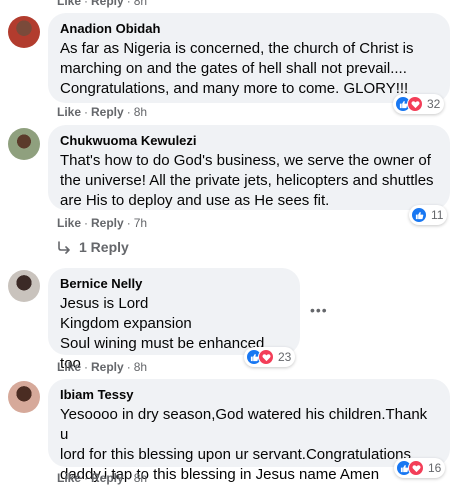 The width and height of the screenshot is (475, 493). Describe the element at coordinates (428, 215) in the screenshot. I see `reaction-summary: 11` at that location.